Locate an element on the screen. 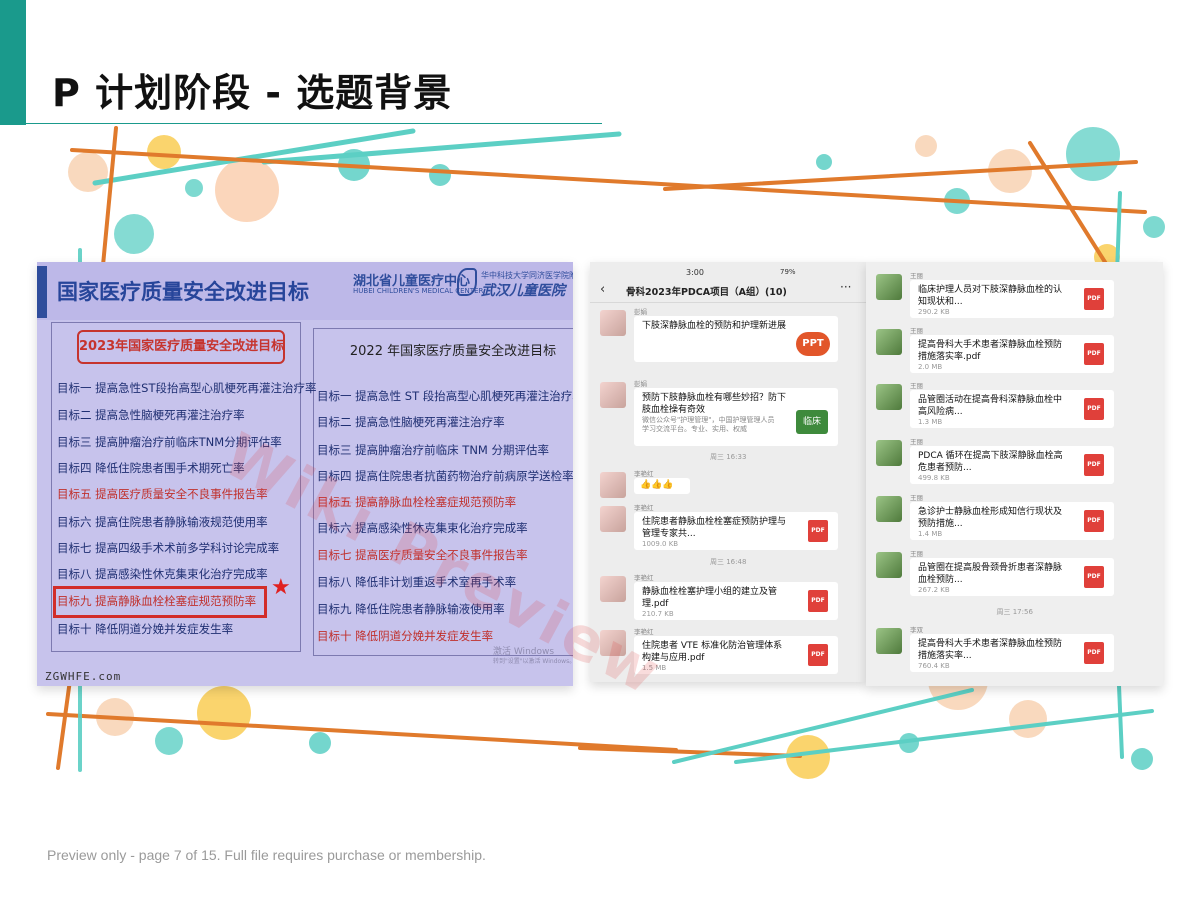 This screenshot has height=900, width=1200. hospital-logo-icon is located at coordinates (467, 282).